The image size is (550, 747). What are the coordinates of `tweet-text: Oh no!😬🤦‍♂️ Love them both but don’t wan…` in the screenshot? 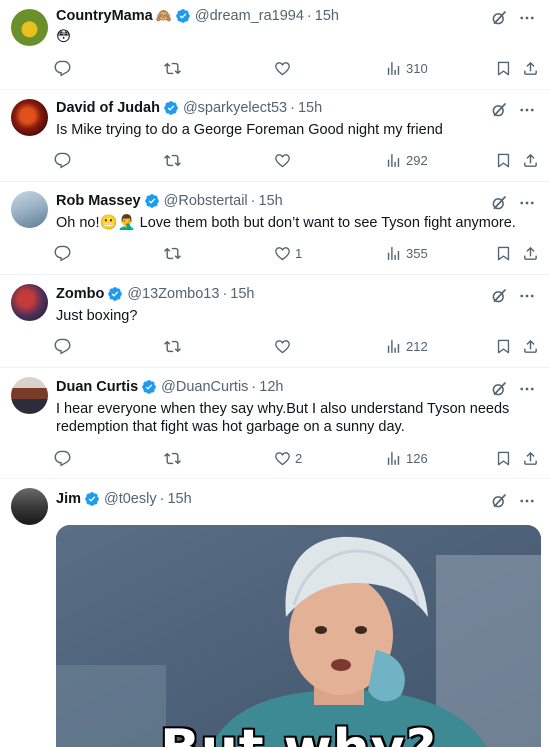 It's located at (286, 223).